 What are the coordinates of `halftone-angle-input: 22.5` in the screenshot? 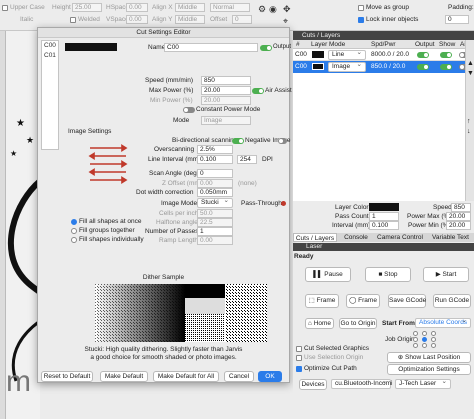 It's located at (215, 222).